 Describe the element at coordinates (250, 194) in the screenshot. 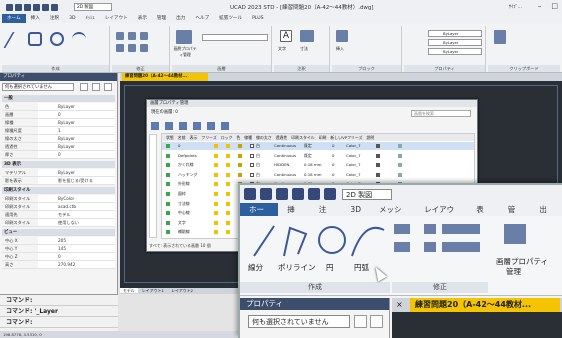

I see `zoom-new-icon` at that location.